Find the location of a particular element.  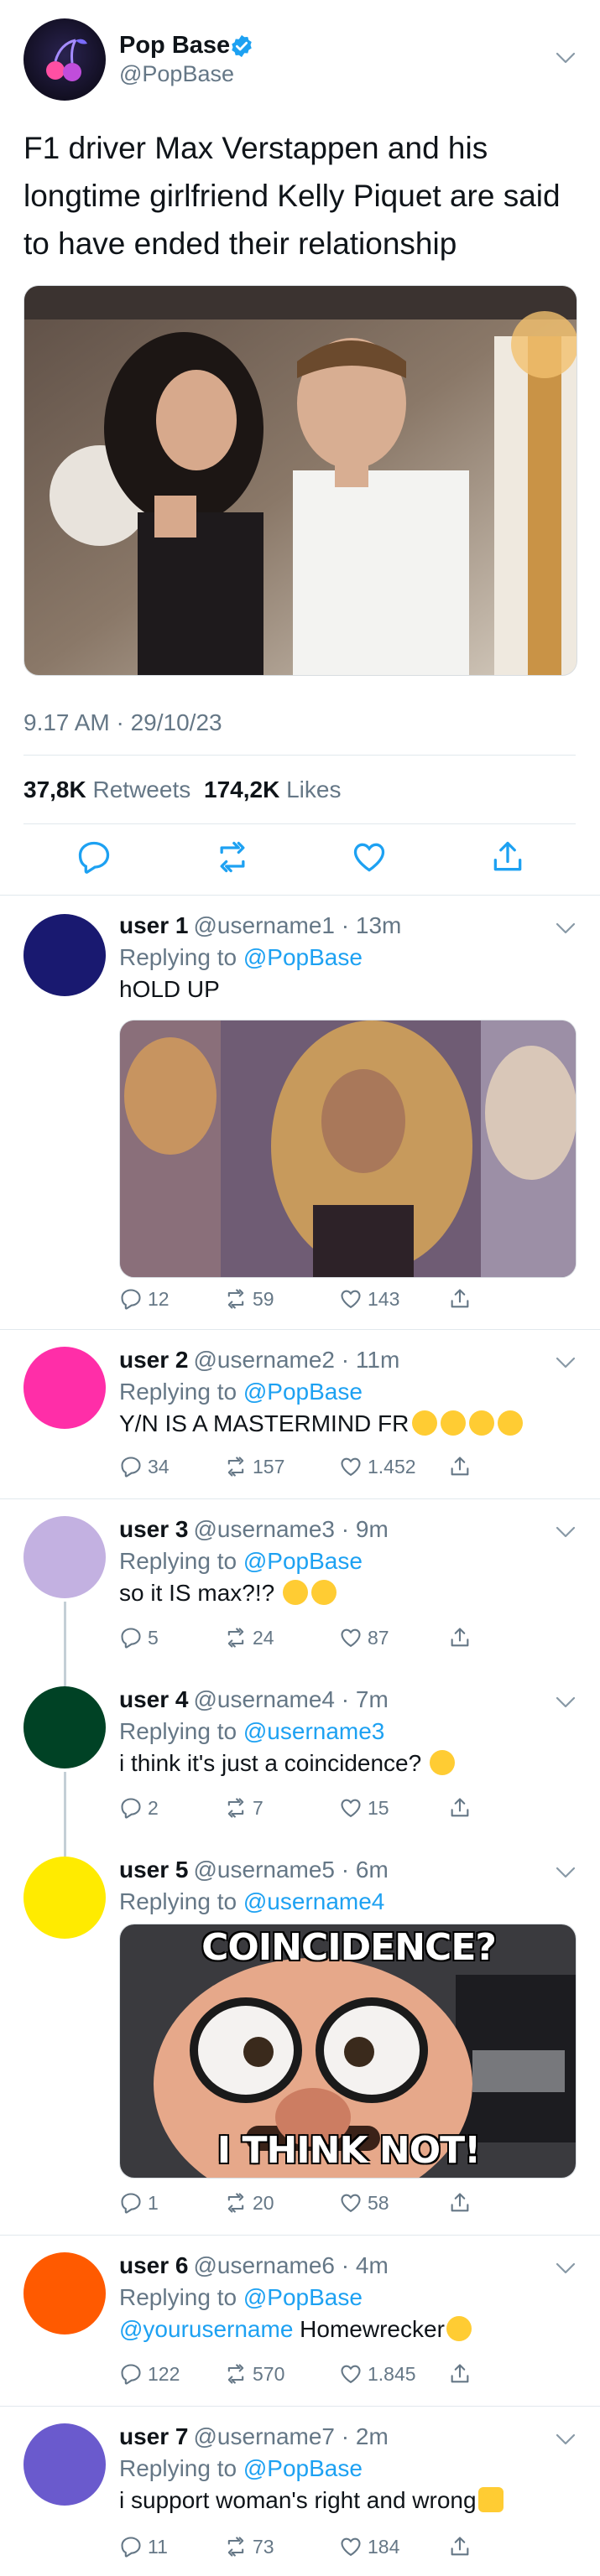

reply-button: 34 is located at coordinates (144, 1466).